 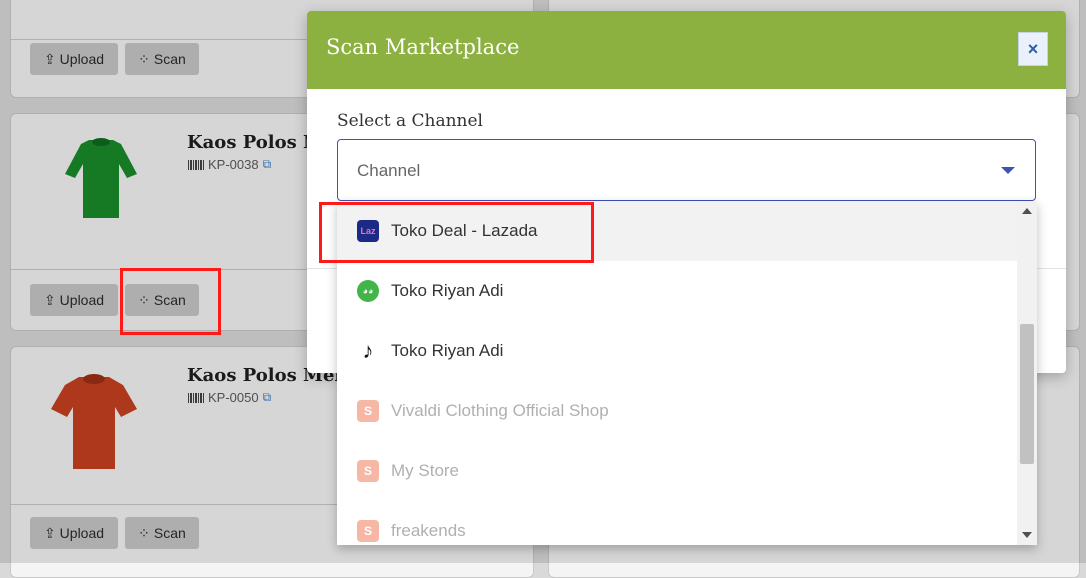 I want to click on tokopedia-logo-icon: ◕◕, so click(x=368, y=291).